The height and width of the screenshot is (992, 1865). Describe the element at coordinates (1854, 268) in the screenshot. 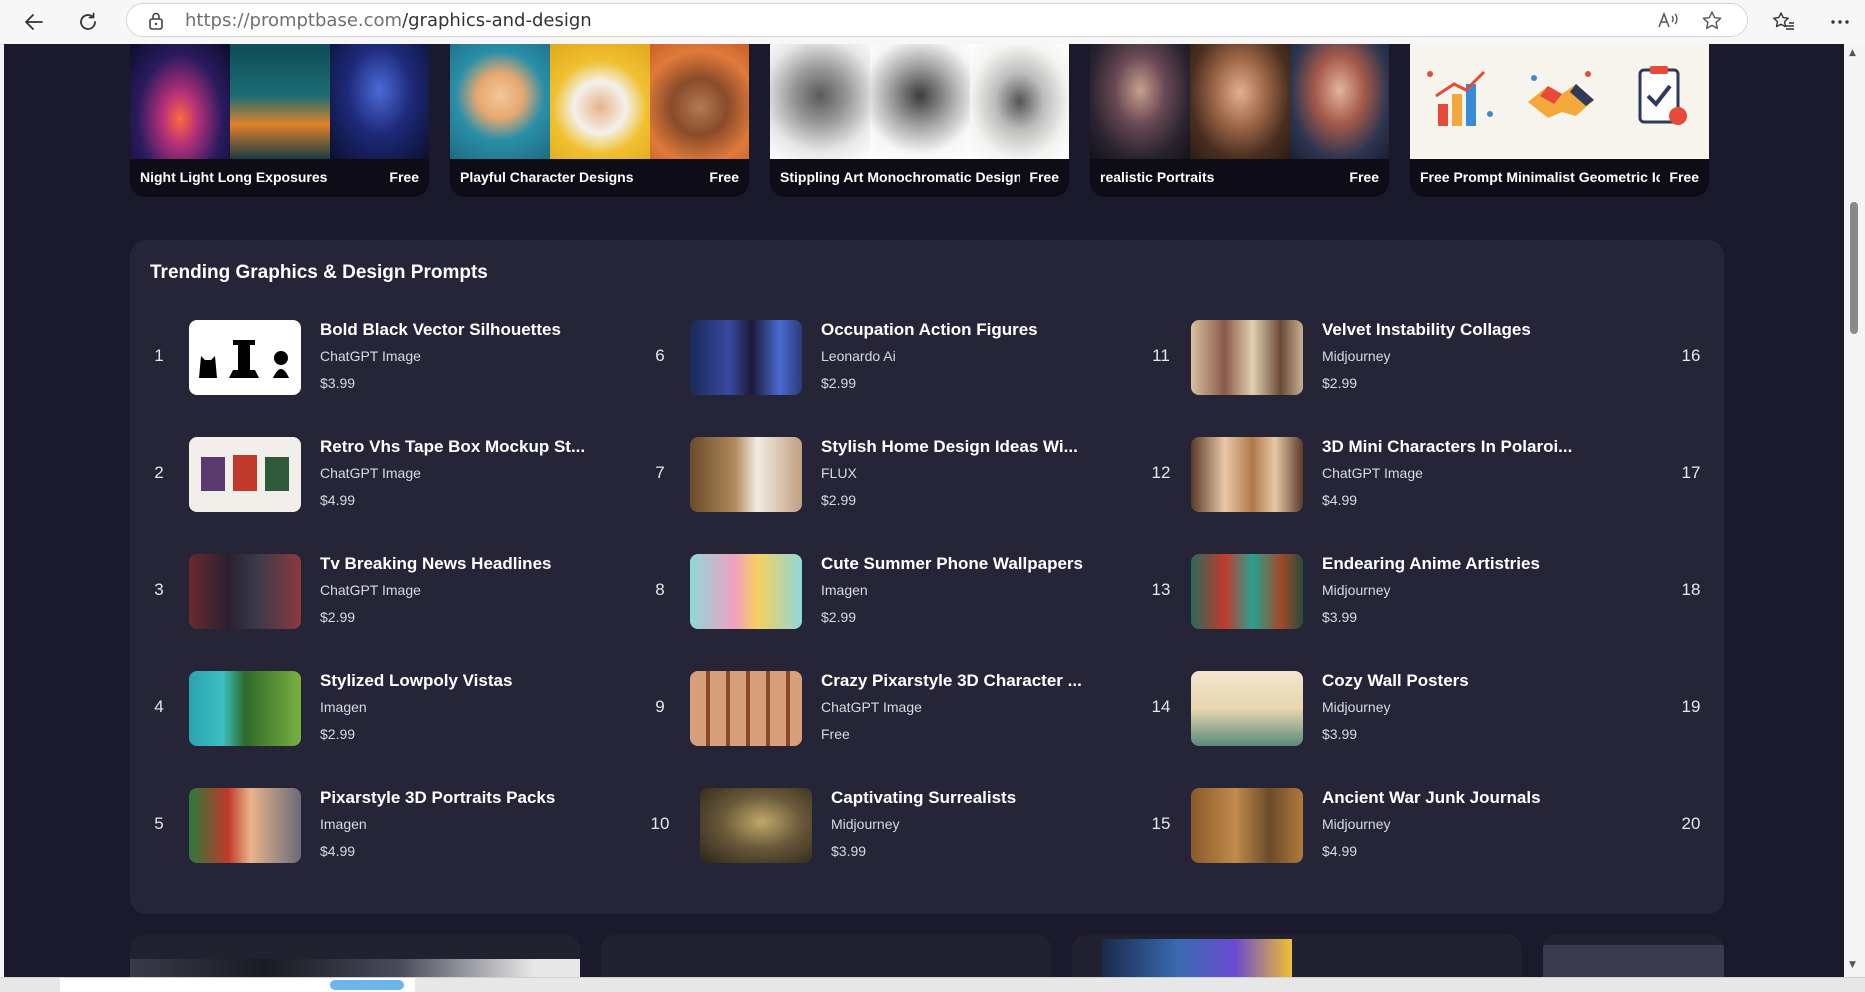

I see `scroll-thumb` at that location.